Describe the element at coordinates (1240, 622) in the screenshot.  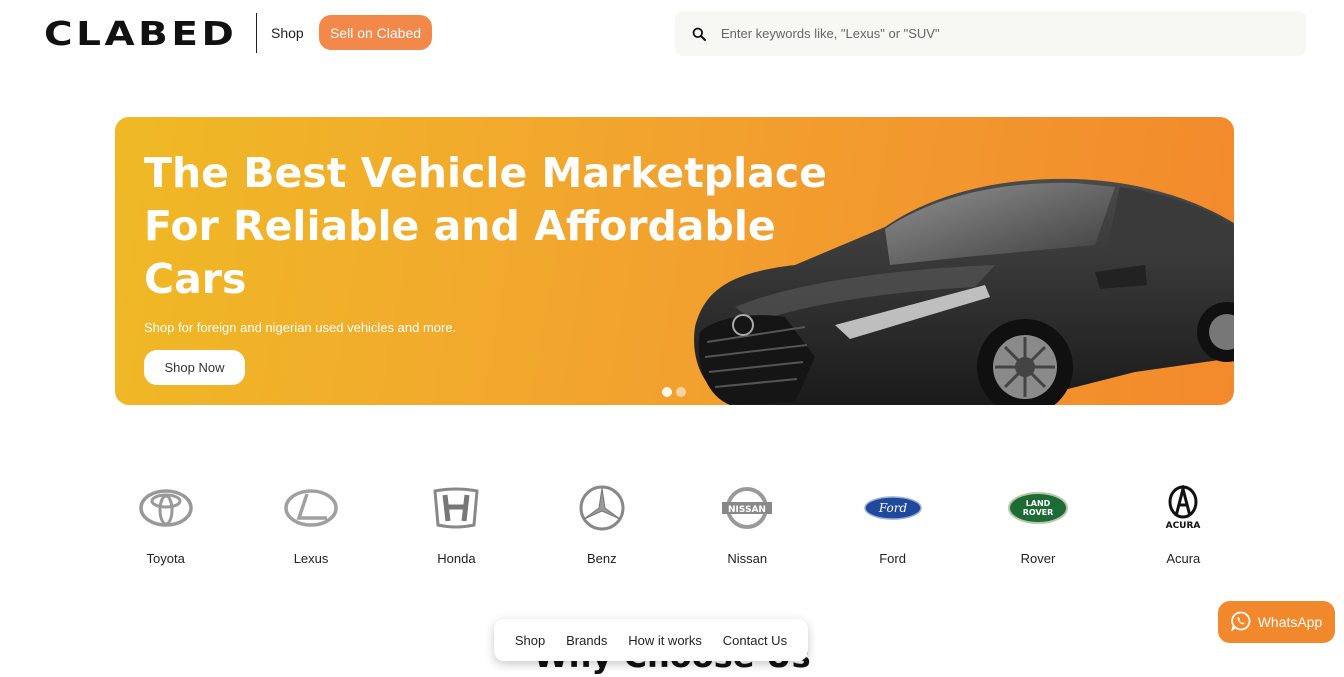
I see `whatsapp-icon` at that location.